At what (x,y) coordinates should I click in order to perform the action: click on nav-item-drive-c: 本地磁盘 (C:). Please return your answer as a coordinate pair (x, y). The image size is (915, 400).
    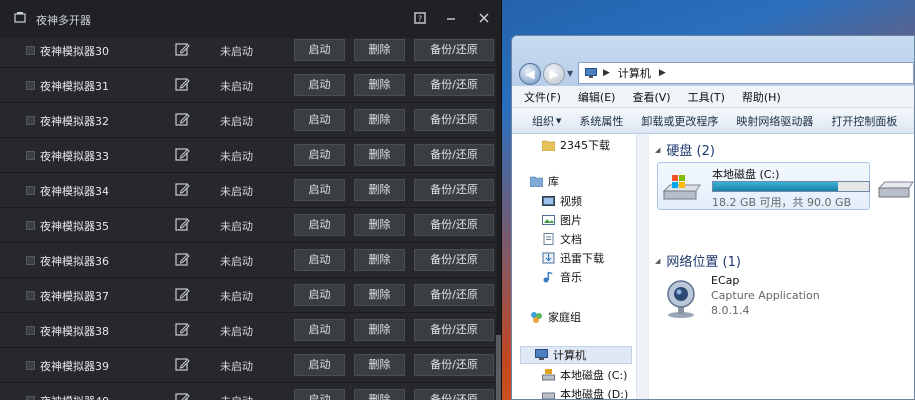
    Looking at the image, I should click on (584, 375).